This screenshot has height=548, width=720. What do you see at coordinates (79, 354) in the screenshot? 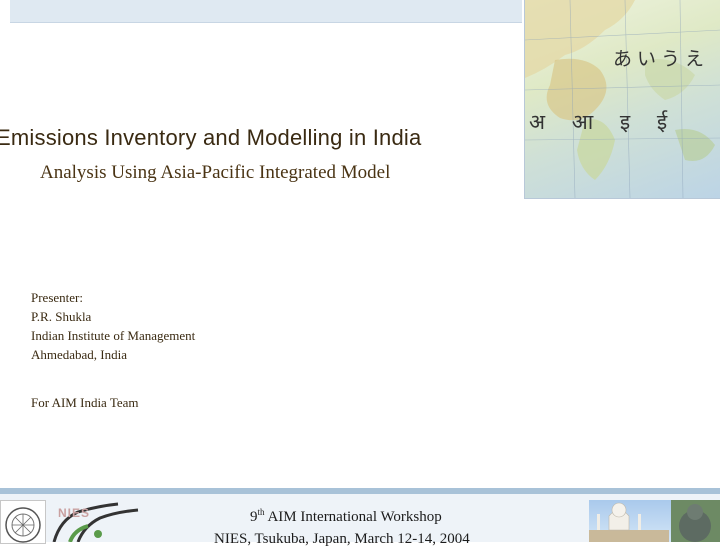
I see `presenter-location: Ahmedabad, India` at bounding box center [79, 354].